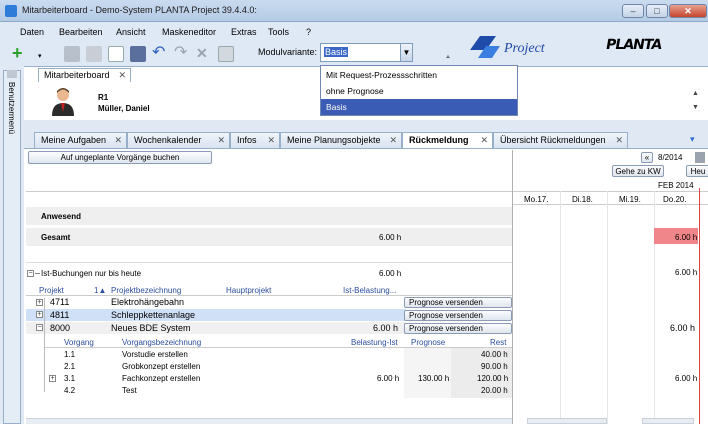 This screenshot has width=708, height=424. Describe the element at coordinates (308, 32) in the screenshot. I see `menu-help: ?` at that location.